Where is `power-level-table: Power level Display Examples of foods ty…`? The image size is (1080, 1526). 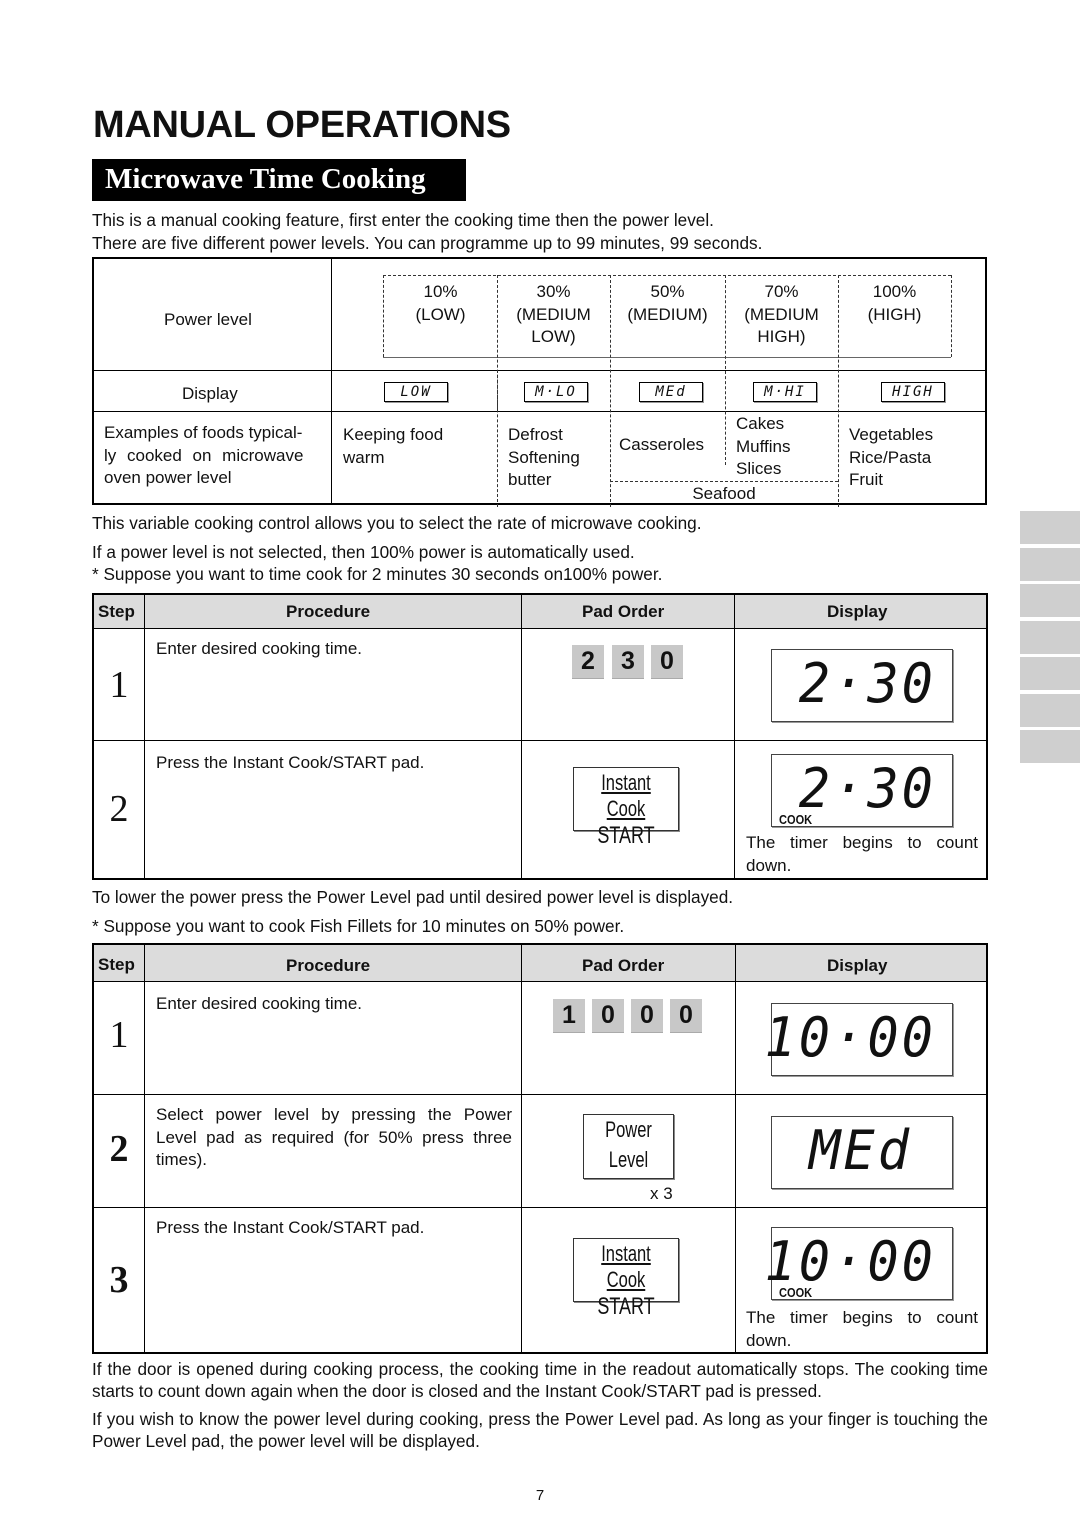
power-level-table: Power level Display Examples of foods ty… is located at coordinates (539, 382).